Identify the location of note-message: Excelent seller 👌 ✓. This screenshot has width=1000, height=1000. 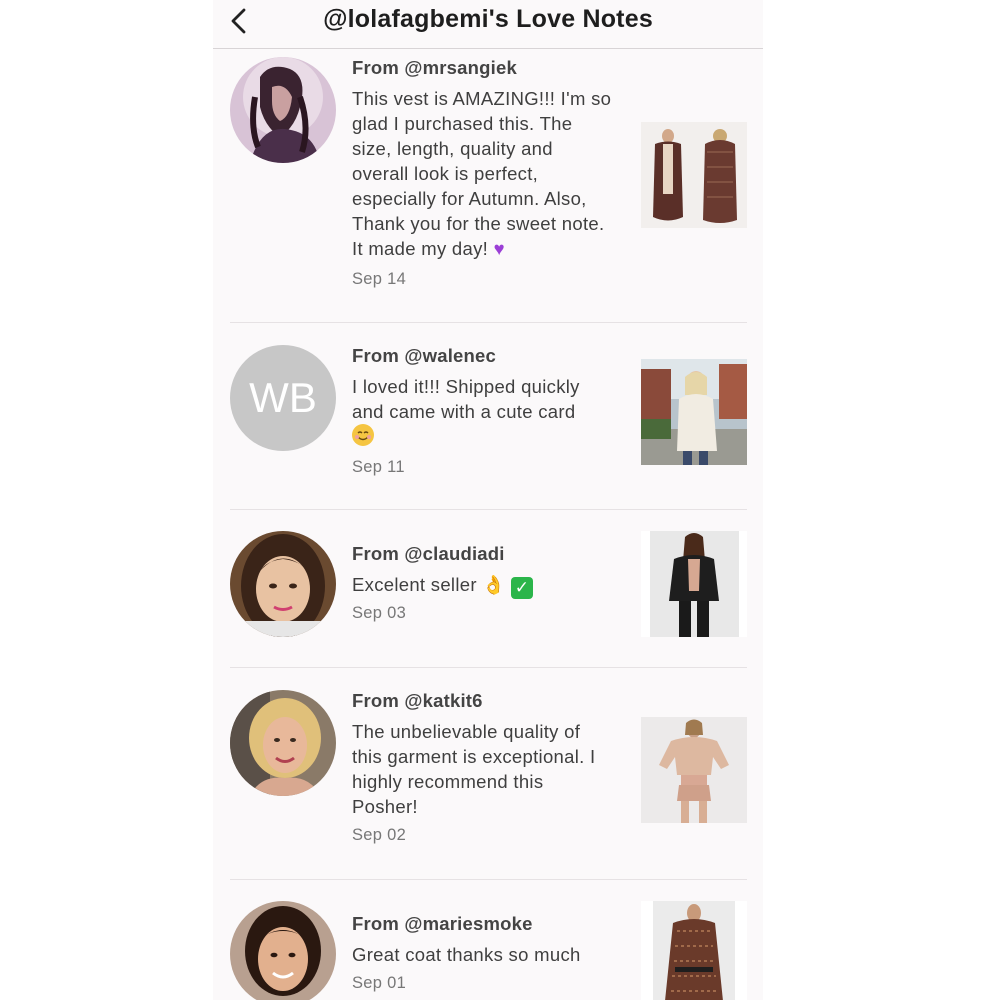
(483, 585).